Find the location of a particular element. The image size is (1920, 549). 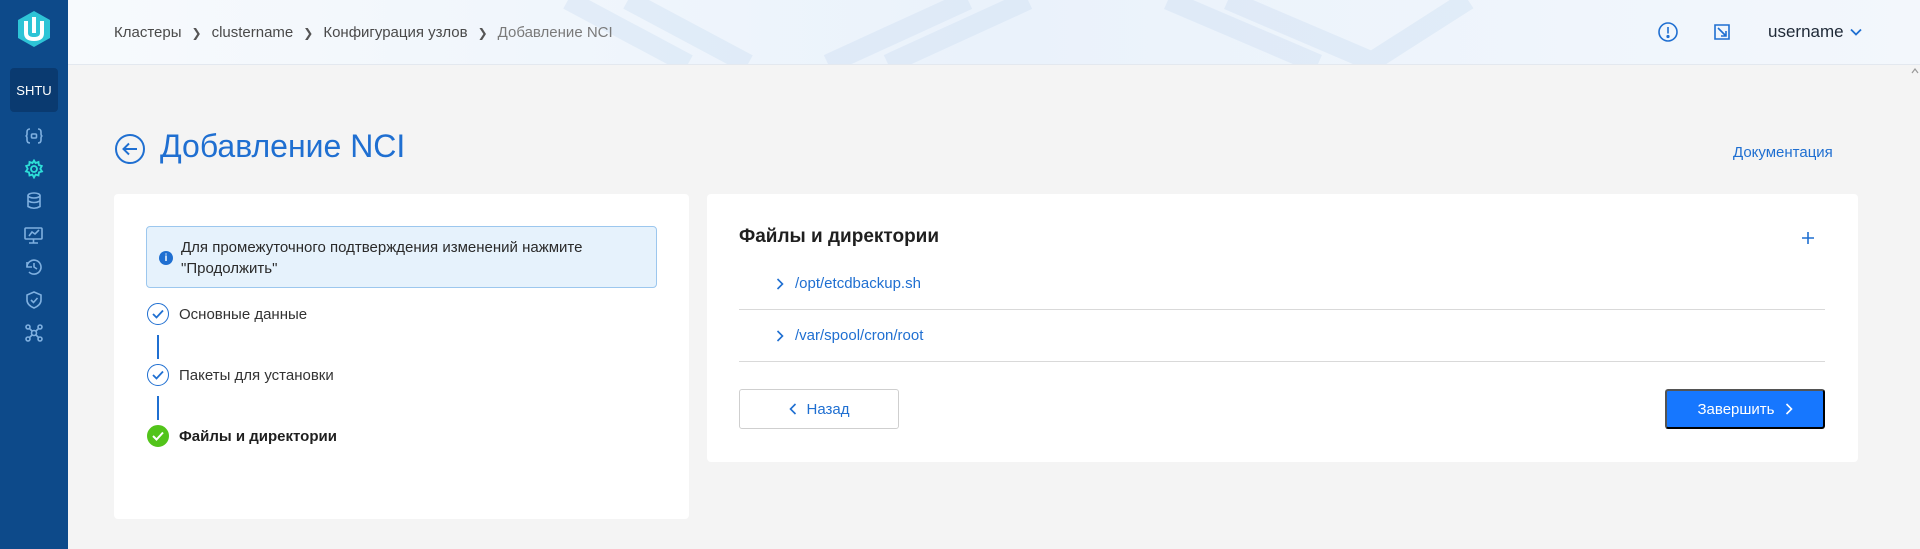

step-files-directories: Файлы и директории is located at coordinates (242, 436).